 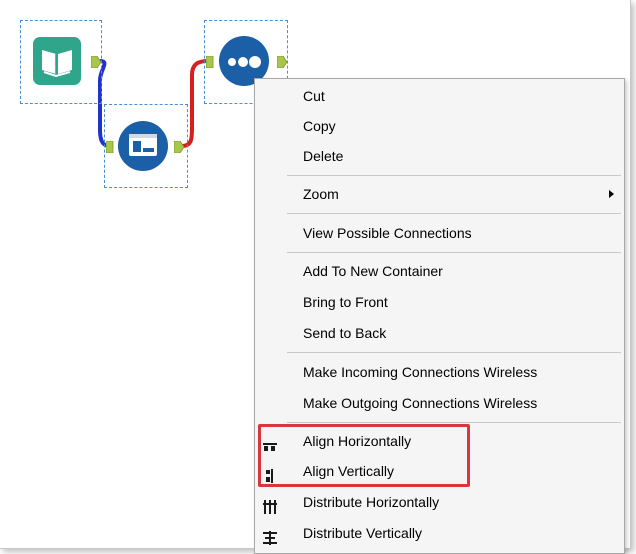 What do you see at coordinates (371, 502) in the screenshot?
I see `menu-item-label: Distribute Horizontally` at bounding box center [371, 502].